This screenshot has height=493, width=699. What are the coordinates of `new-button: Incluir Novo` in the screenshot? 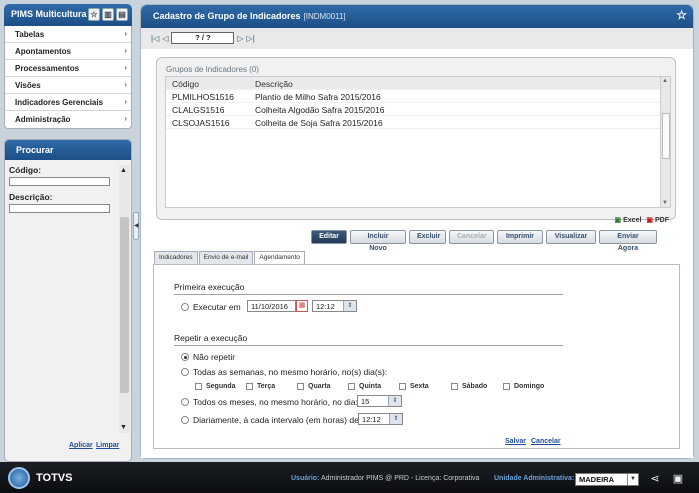 It's located at (378, 241).